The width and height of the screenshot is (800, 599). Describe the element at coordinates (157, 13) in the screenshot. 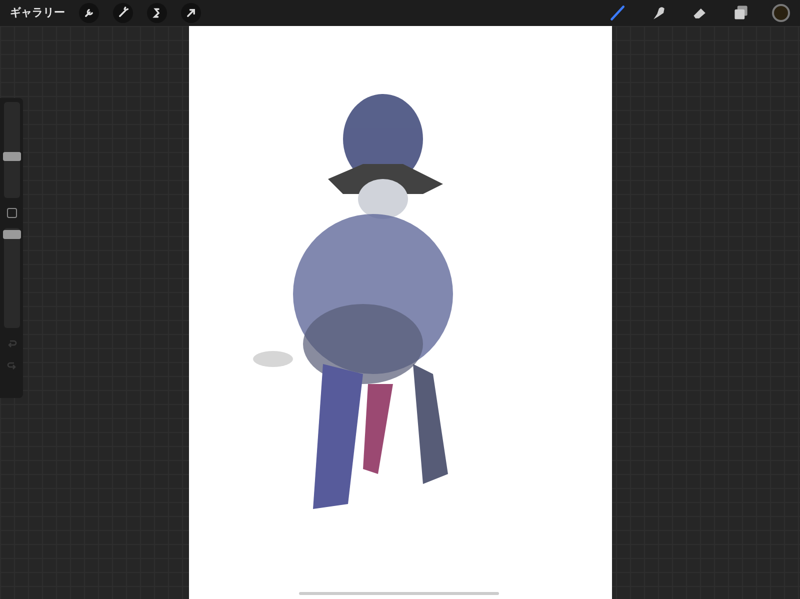

I see `s-curve-icon` at that location.